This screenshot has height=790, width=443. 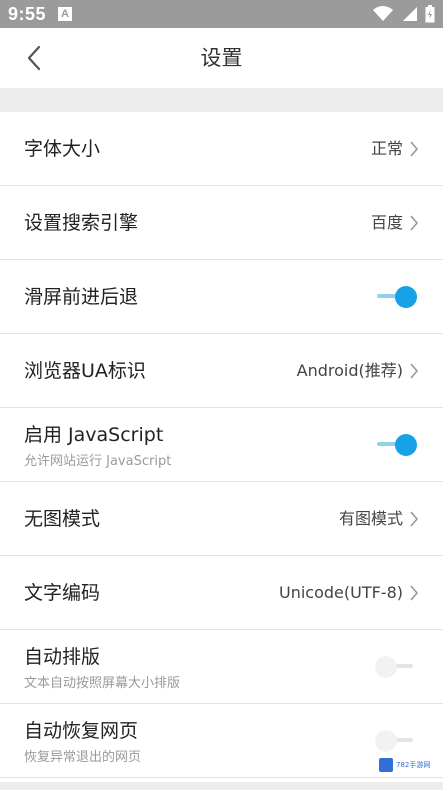 I want to click on status-time: 9:55, so click(x=27, y=13).